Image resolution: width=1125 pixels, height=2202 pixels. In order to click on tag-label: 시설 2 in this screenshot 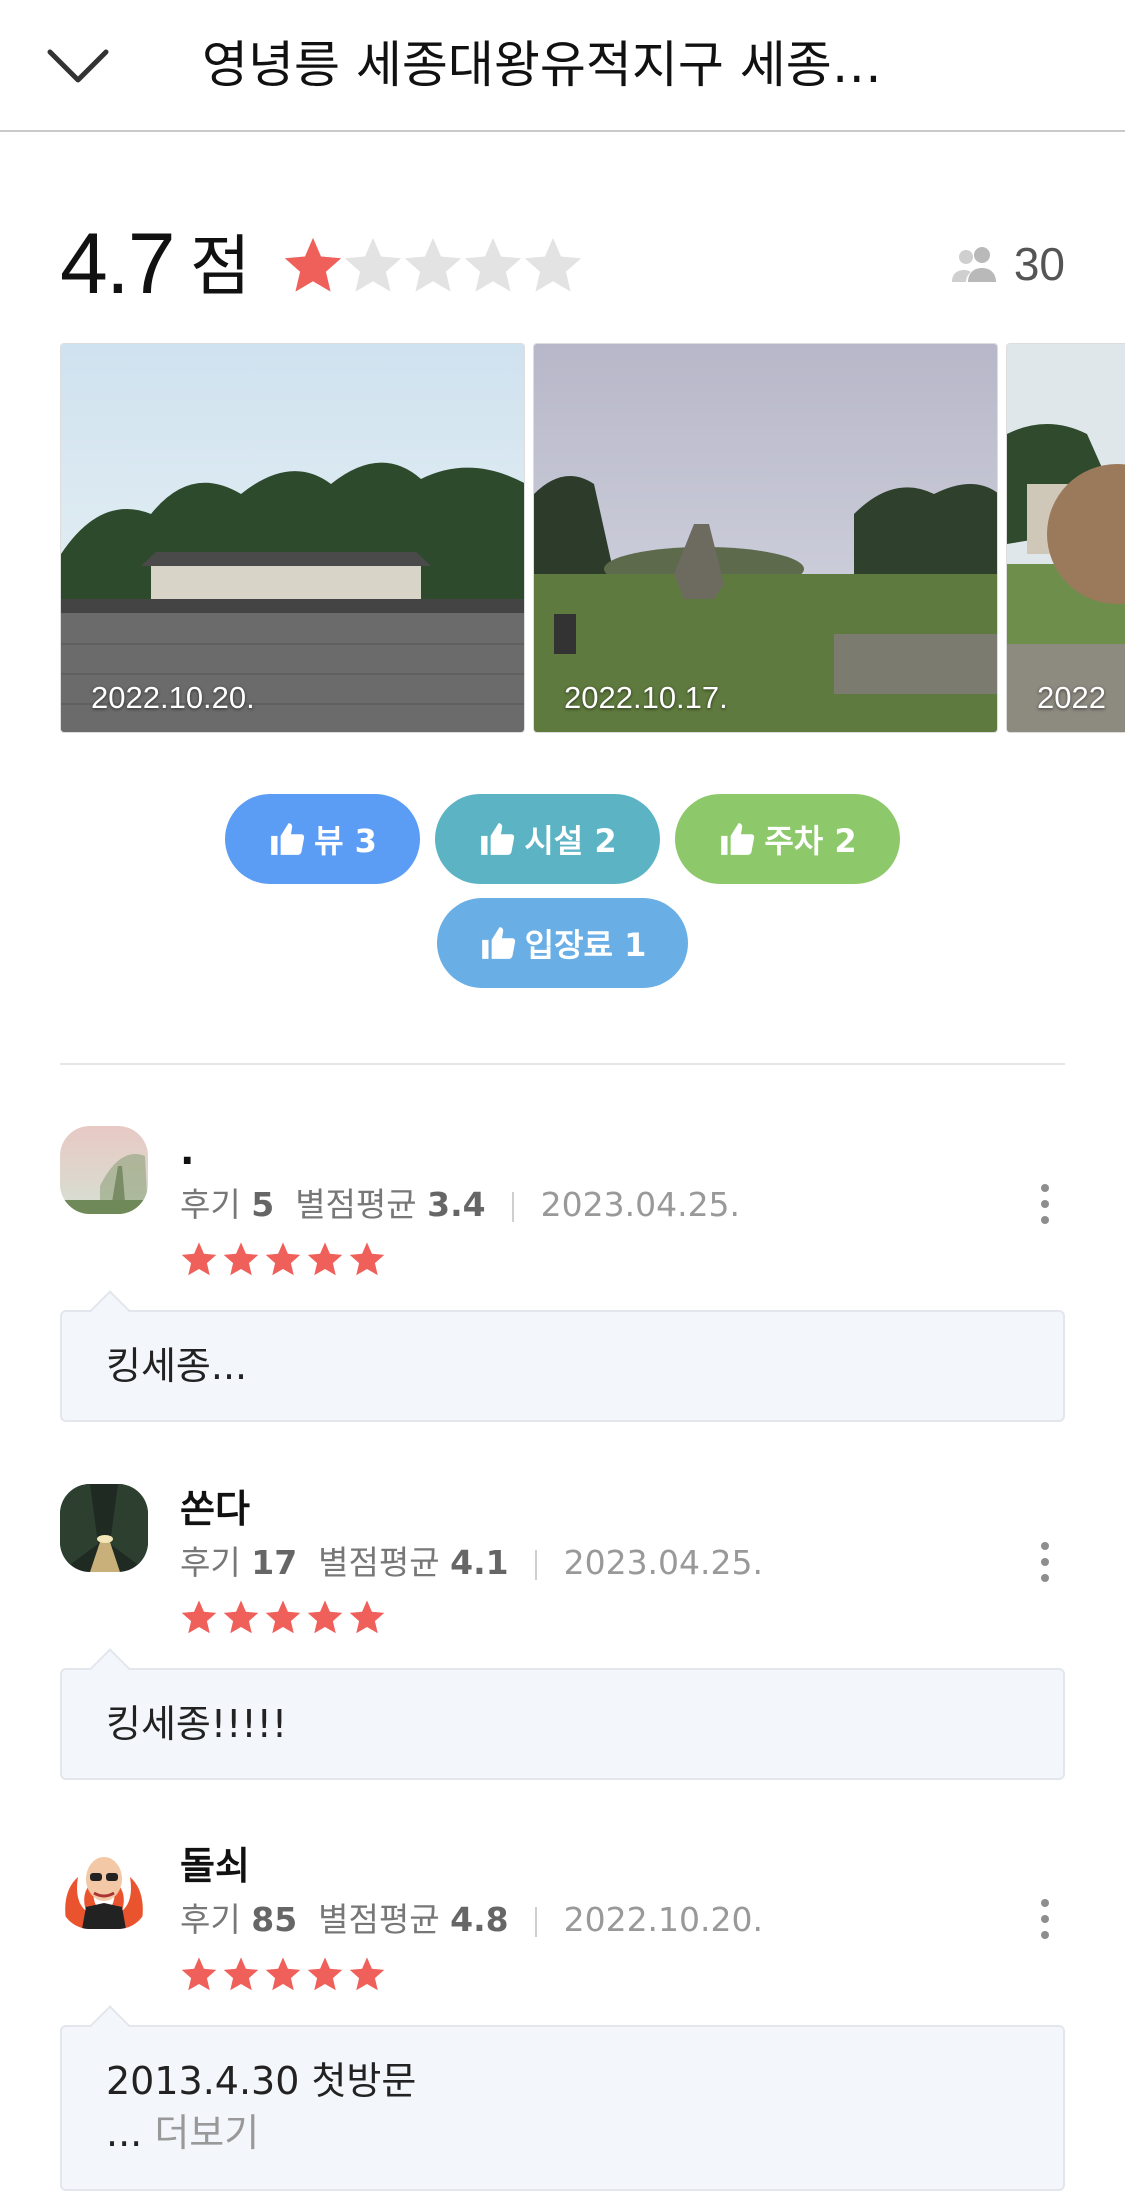, I will do `click(570, 841)`.